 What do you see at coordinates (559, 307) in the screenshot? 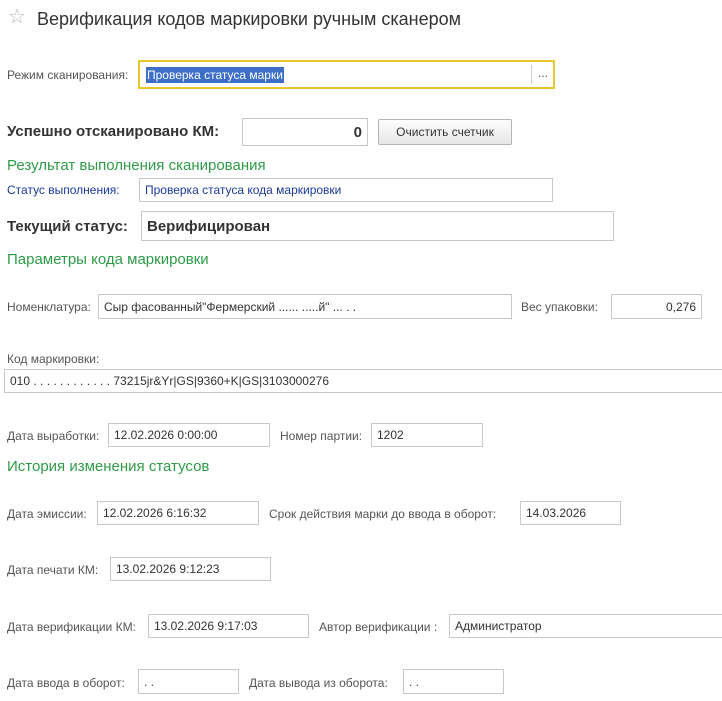
I see `package-weight-label: Вес упаковки:` at bounding box center [559, 307].